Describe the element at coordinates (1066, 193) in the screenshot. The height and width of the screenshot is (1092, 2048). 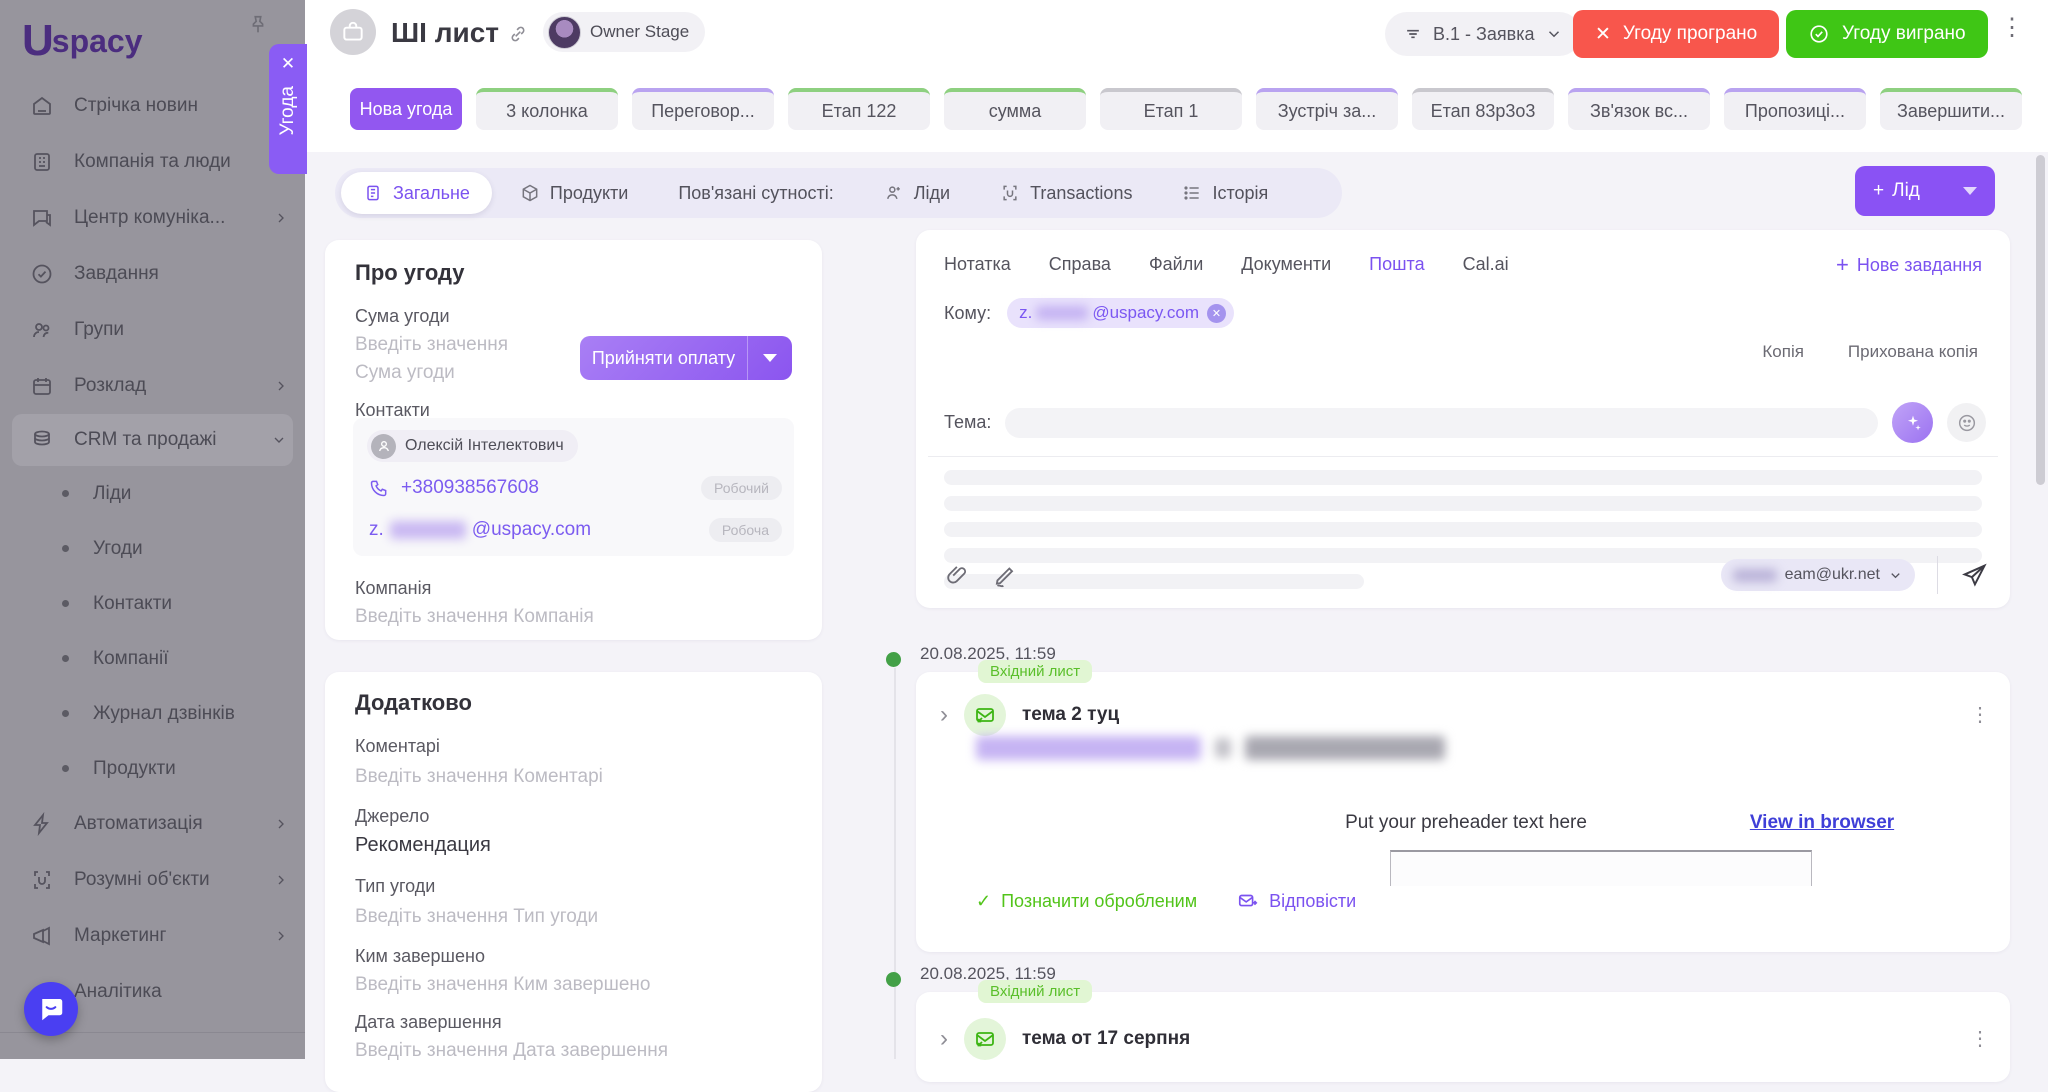
I see `tab-transactions: Transactions` at that location.